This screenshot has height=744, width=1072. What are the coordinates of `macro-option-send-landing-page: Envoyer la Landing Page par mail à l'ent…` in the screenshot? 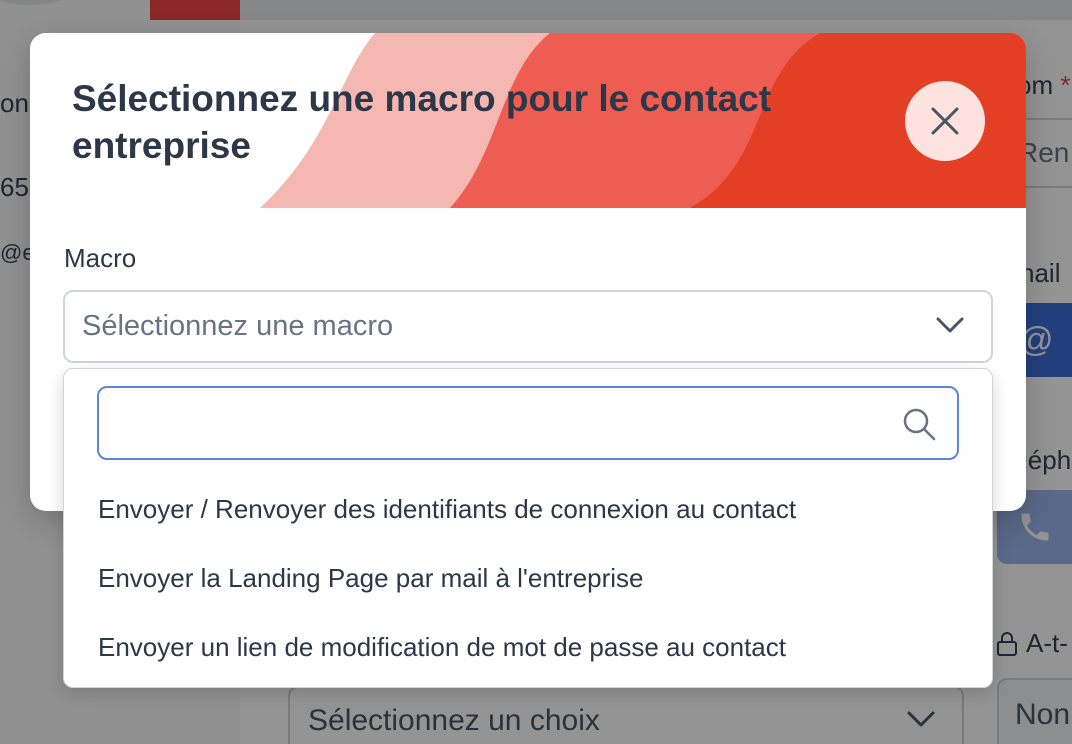 It's located at (371, 578).